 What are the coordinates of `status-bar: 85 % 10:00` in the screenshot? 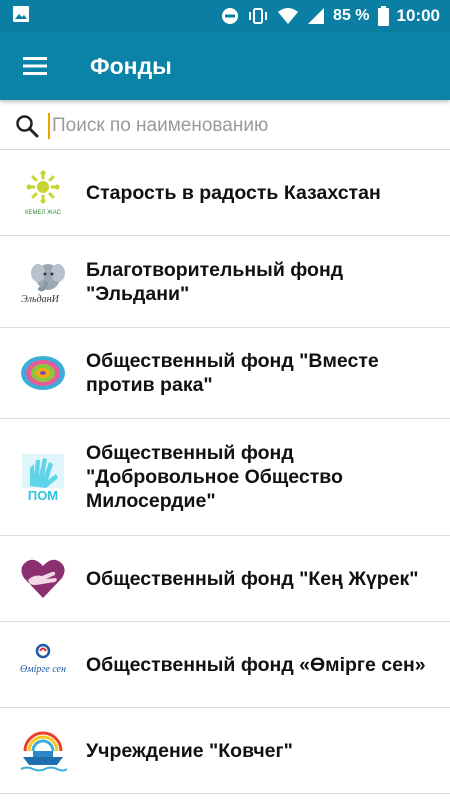 It's located at (225, 16).